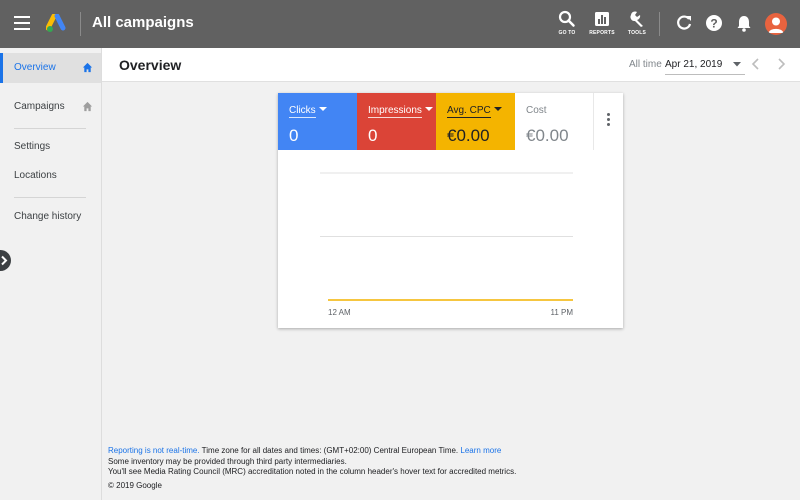 This screenshot has height=500, width=800. Describe the element at coordinates (645, 64) in the screenshot. I see `date-range-label: All time` at that location.